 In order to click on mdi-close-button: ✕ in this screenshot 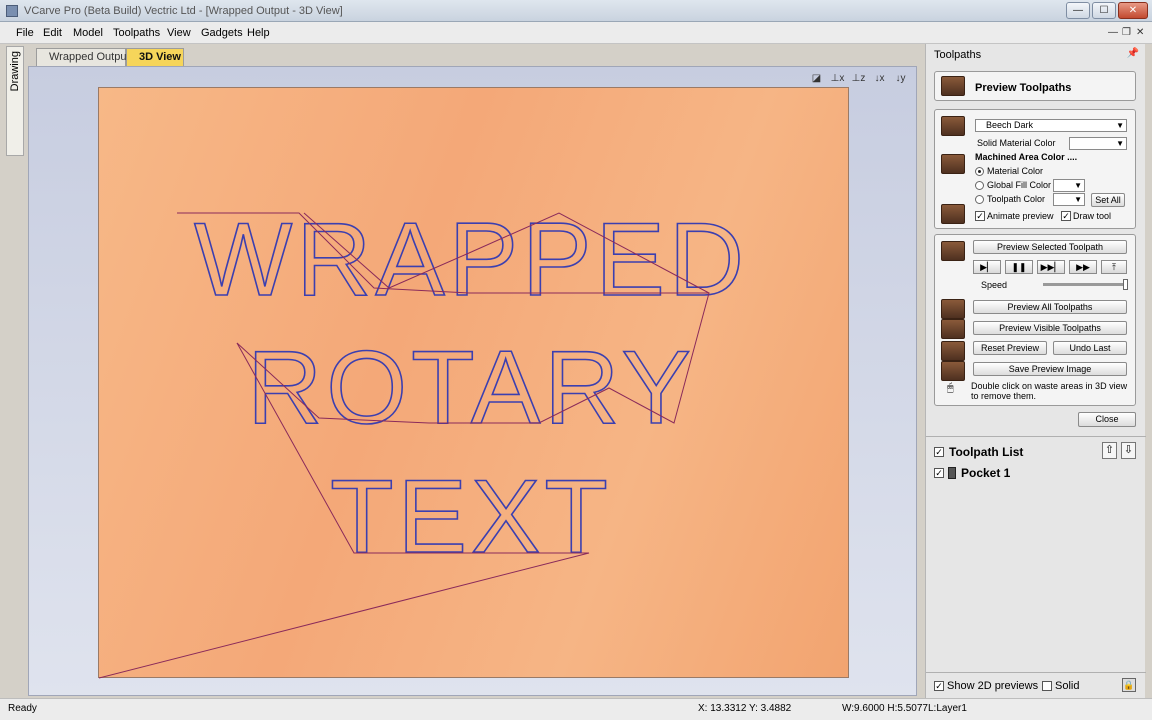, I will do `click(1140, 32)`.